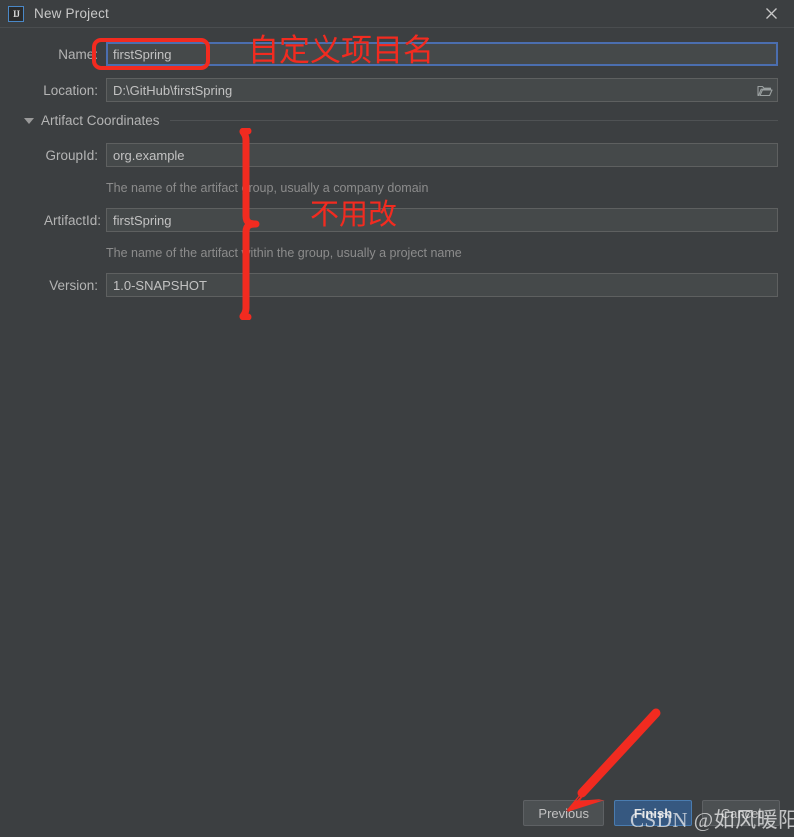 The width and height of the screenshot is (794, 837). I want to click on location-row: Location: D:\GitHub\firstSpring, so click(401, 90).